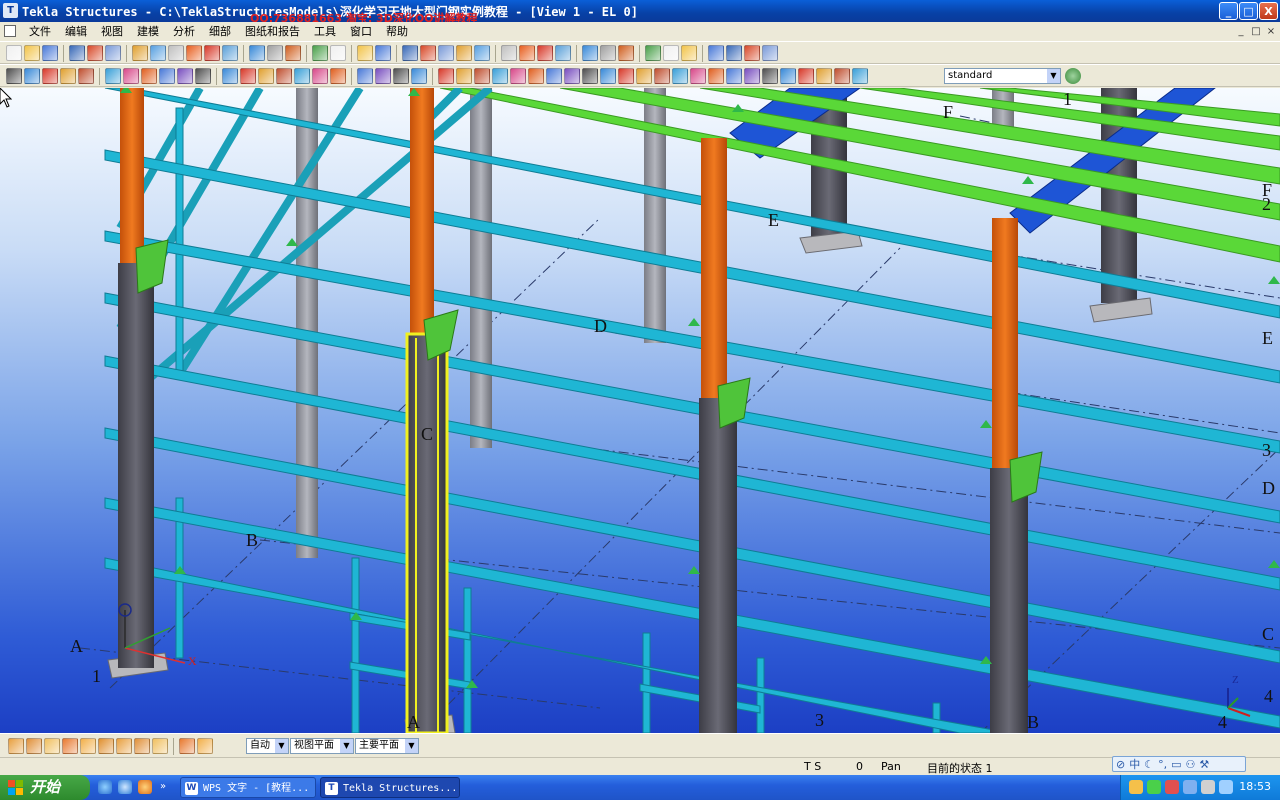 This screenshot has height=800, width=1280. What do you see at coordinates (220, 31) in the screenshot?
I see `menu-item-5: 细部` at bounding box center [220, 31].